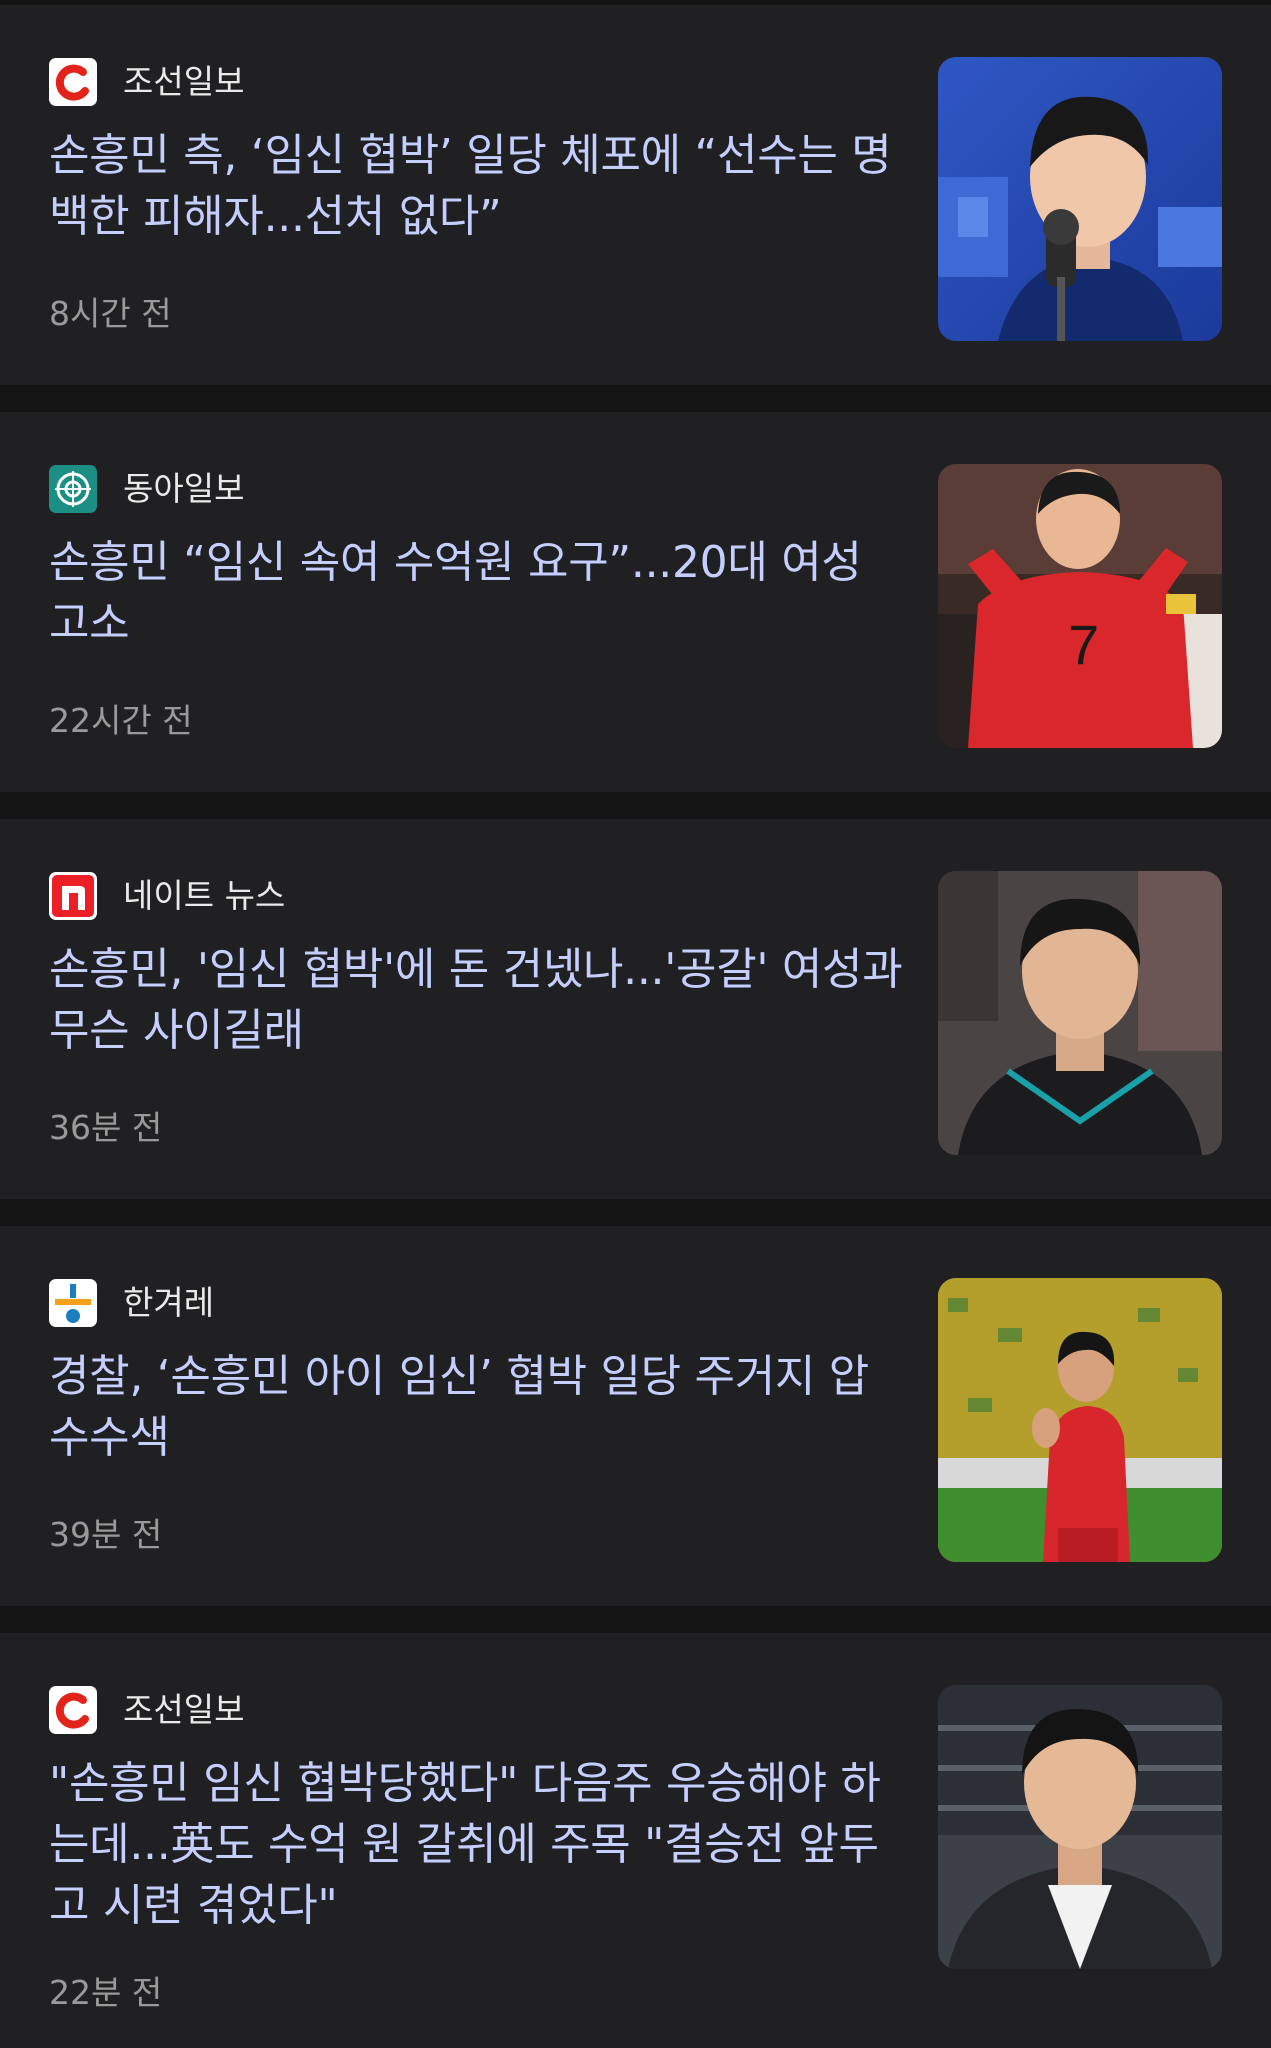 This screenshot has width=1271, height=2048. What do you see at coordinates (1080, 606) in the screenshot?
I see `red-jersey-photo: 7` at bounding box center [1080, 606].